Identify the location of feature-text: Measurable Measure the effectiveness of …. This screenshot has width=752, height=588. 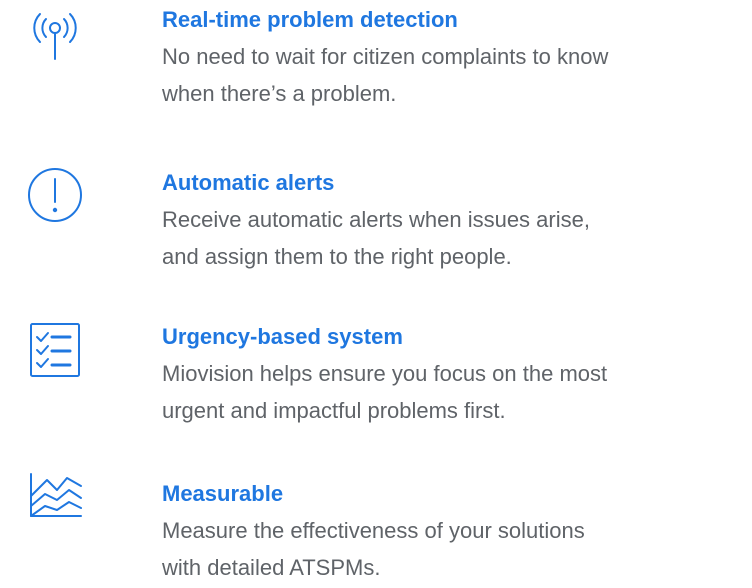
(457, 533).